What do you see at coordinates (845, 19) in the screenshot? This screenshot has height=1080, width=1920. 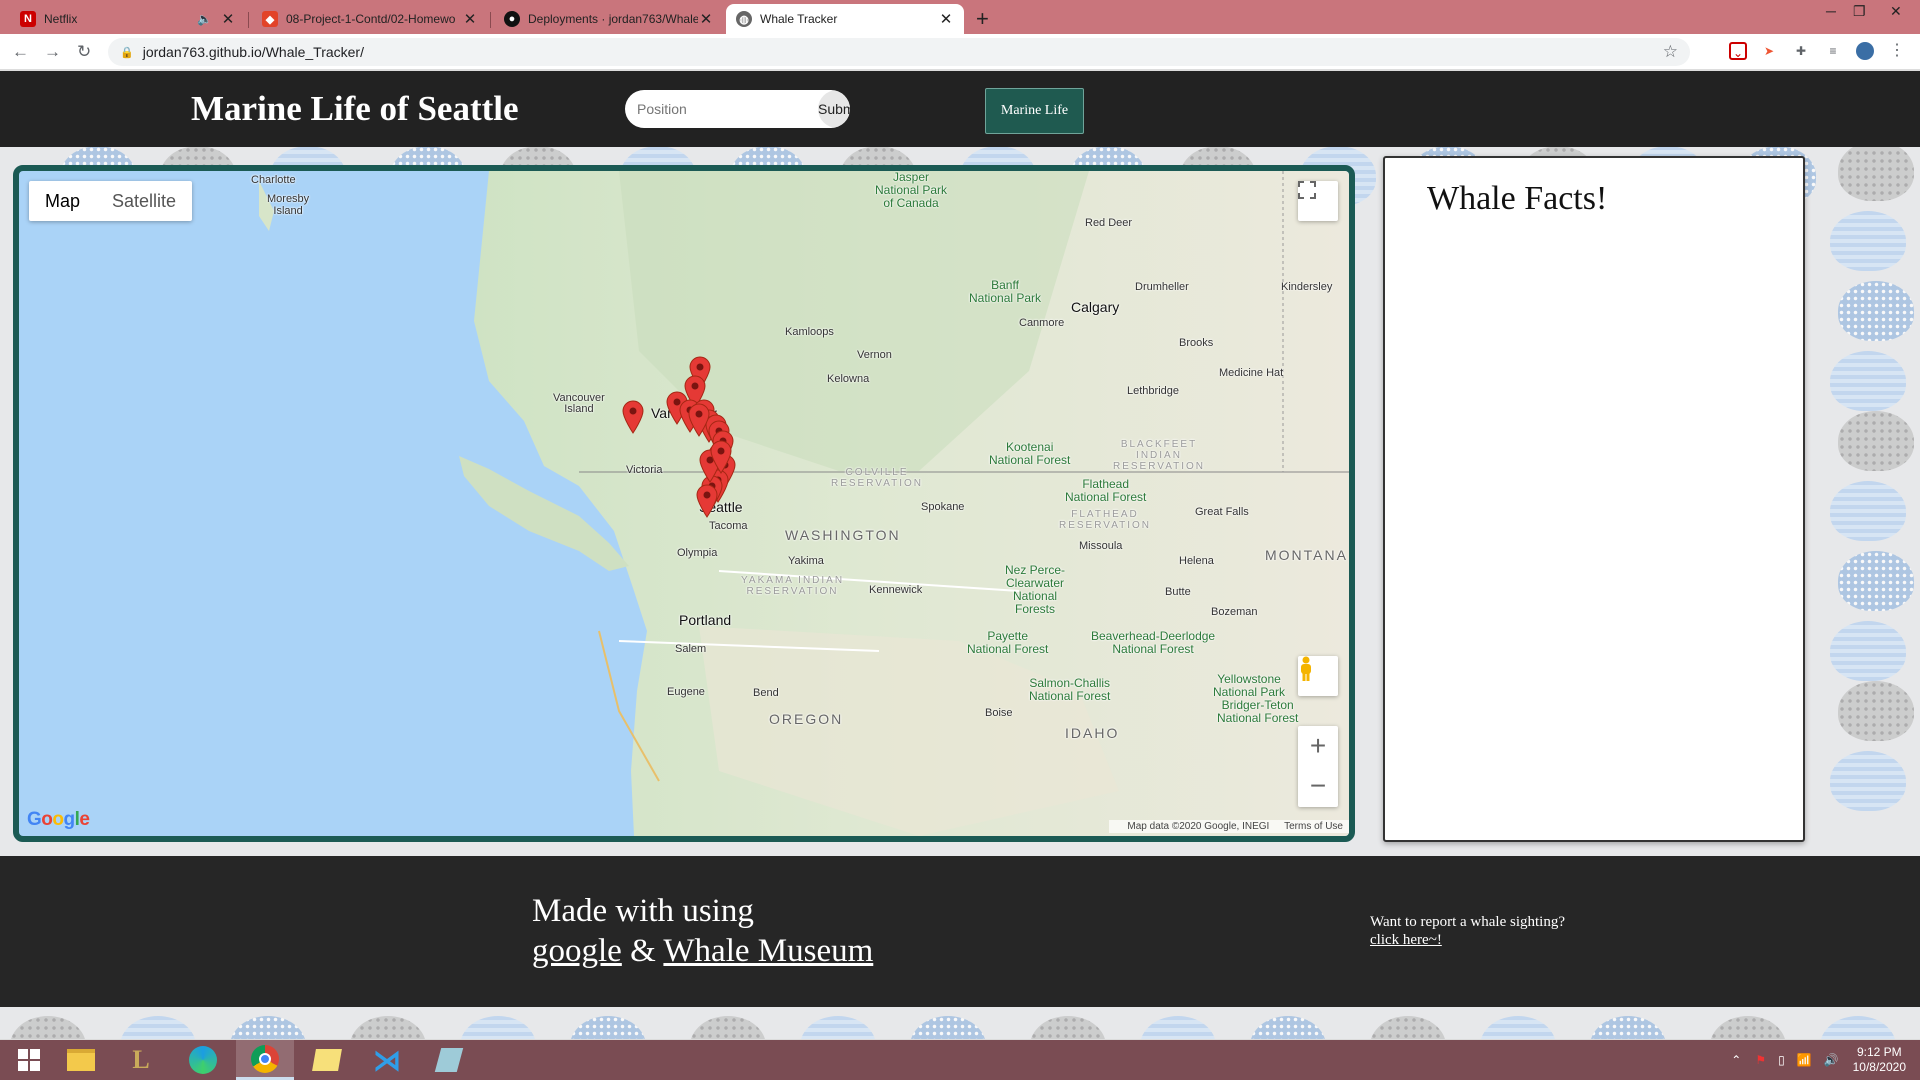 I see `tab-whale-tracker: ◍ Whale Tracker ✕` at bounding box center [845, 19].